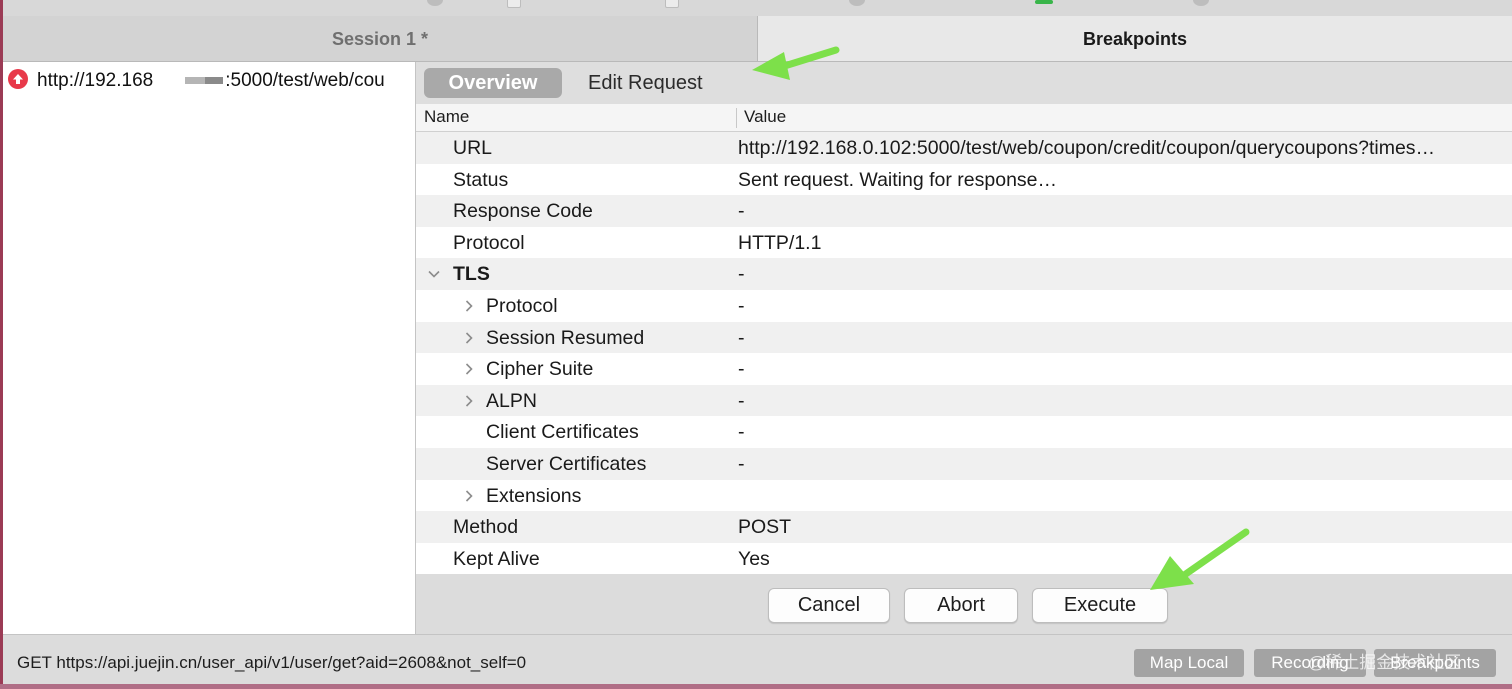 The image size is (1512, 689). I want to click on table-row: Client Certificates -, so click(964, 432).